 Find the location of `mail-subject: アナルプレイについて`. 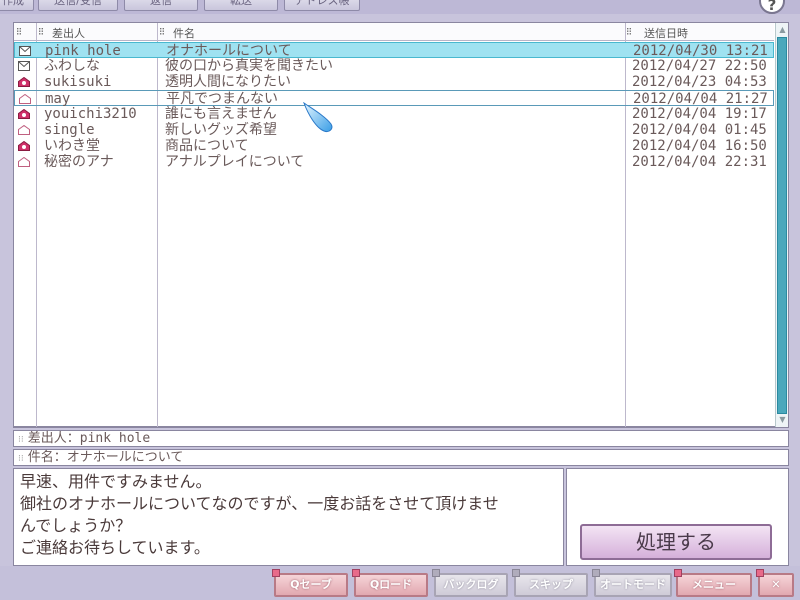

mail-subject: アナルプレイについて is located at coordinates (235, 162).